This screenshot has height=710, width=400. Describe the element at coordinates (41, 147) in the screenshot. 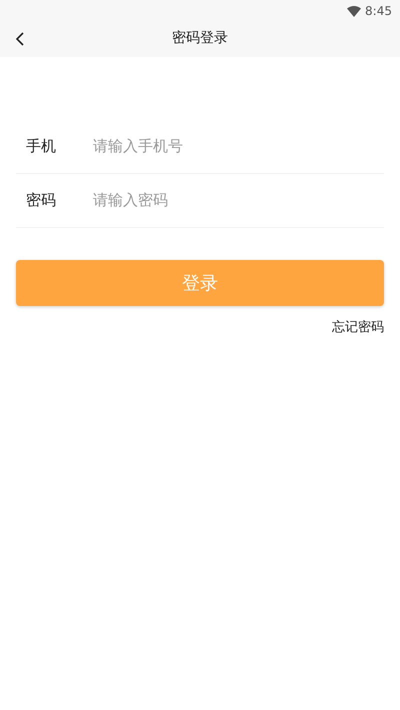

I see `field-label: 手机` at that location.